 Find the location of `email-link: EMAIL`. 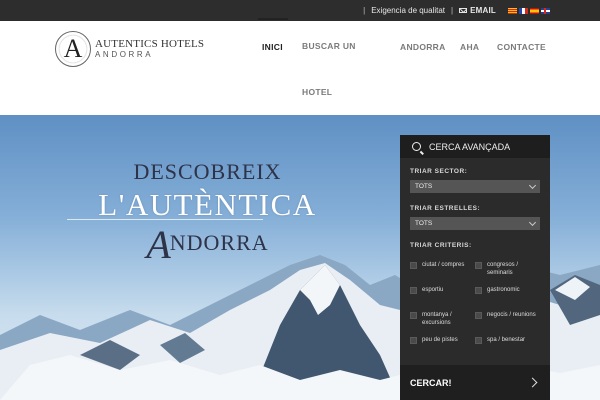

email-link: EMAIL is located at coordinates (477, 10).